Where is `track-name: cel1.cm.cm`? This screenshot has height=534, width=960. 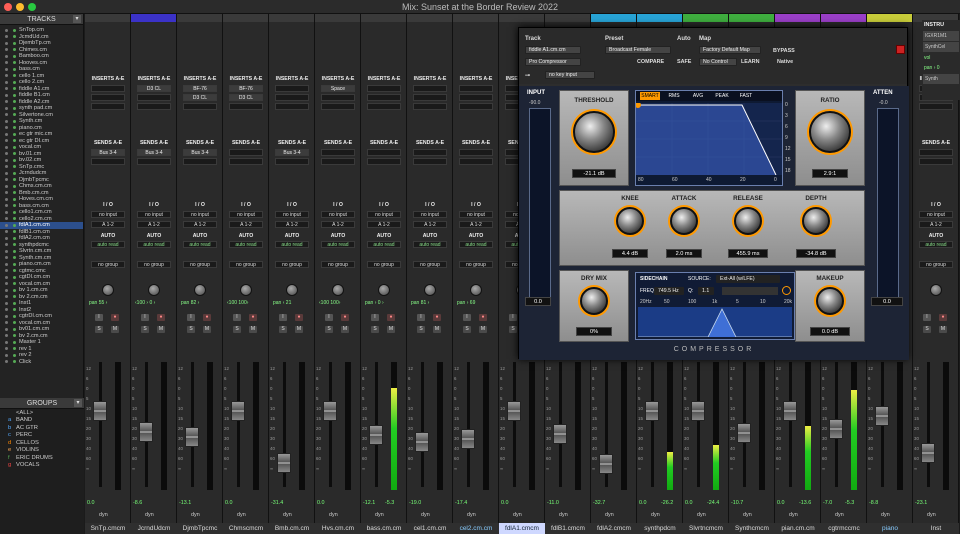
track-name: cel1.cm.cm is located at coordinates (430, 528).